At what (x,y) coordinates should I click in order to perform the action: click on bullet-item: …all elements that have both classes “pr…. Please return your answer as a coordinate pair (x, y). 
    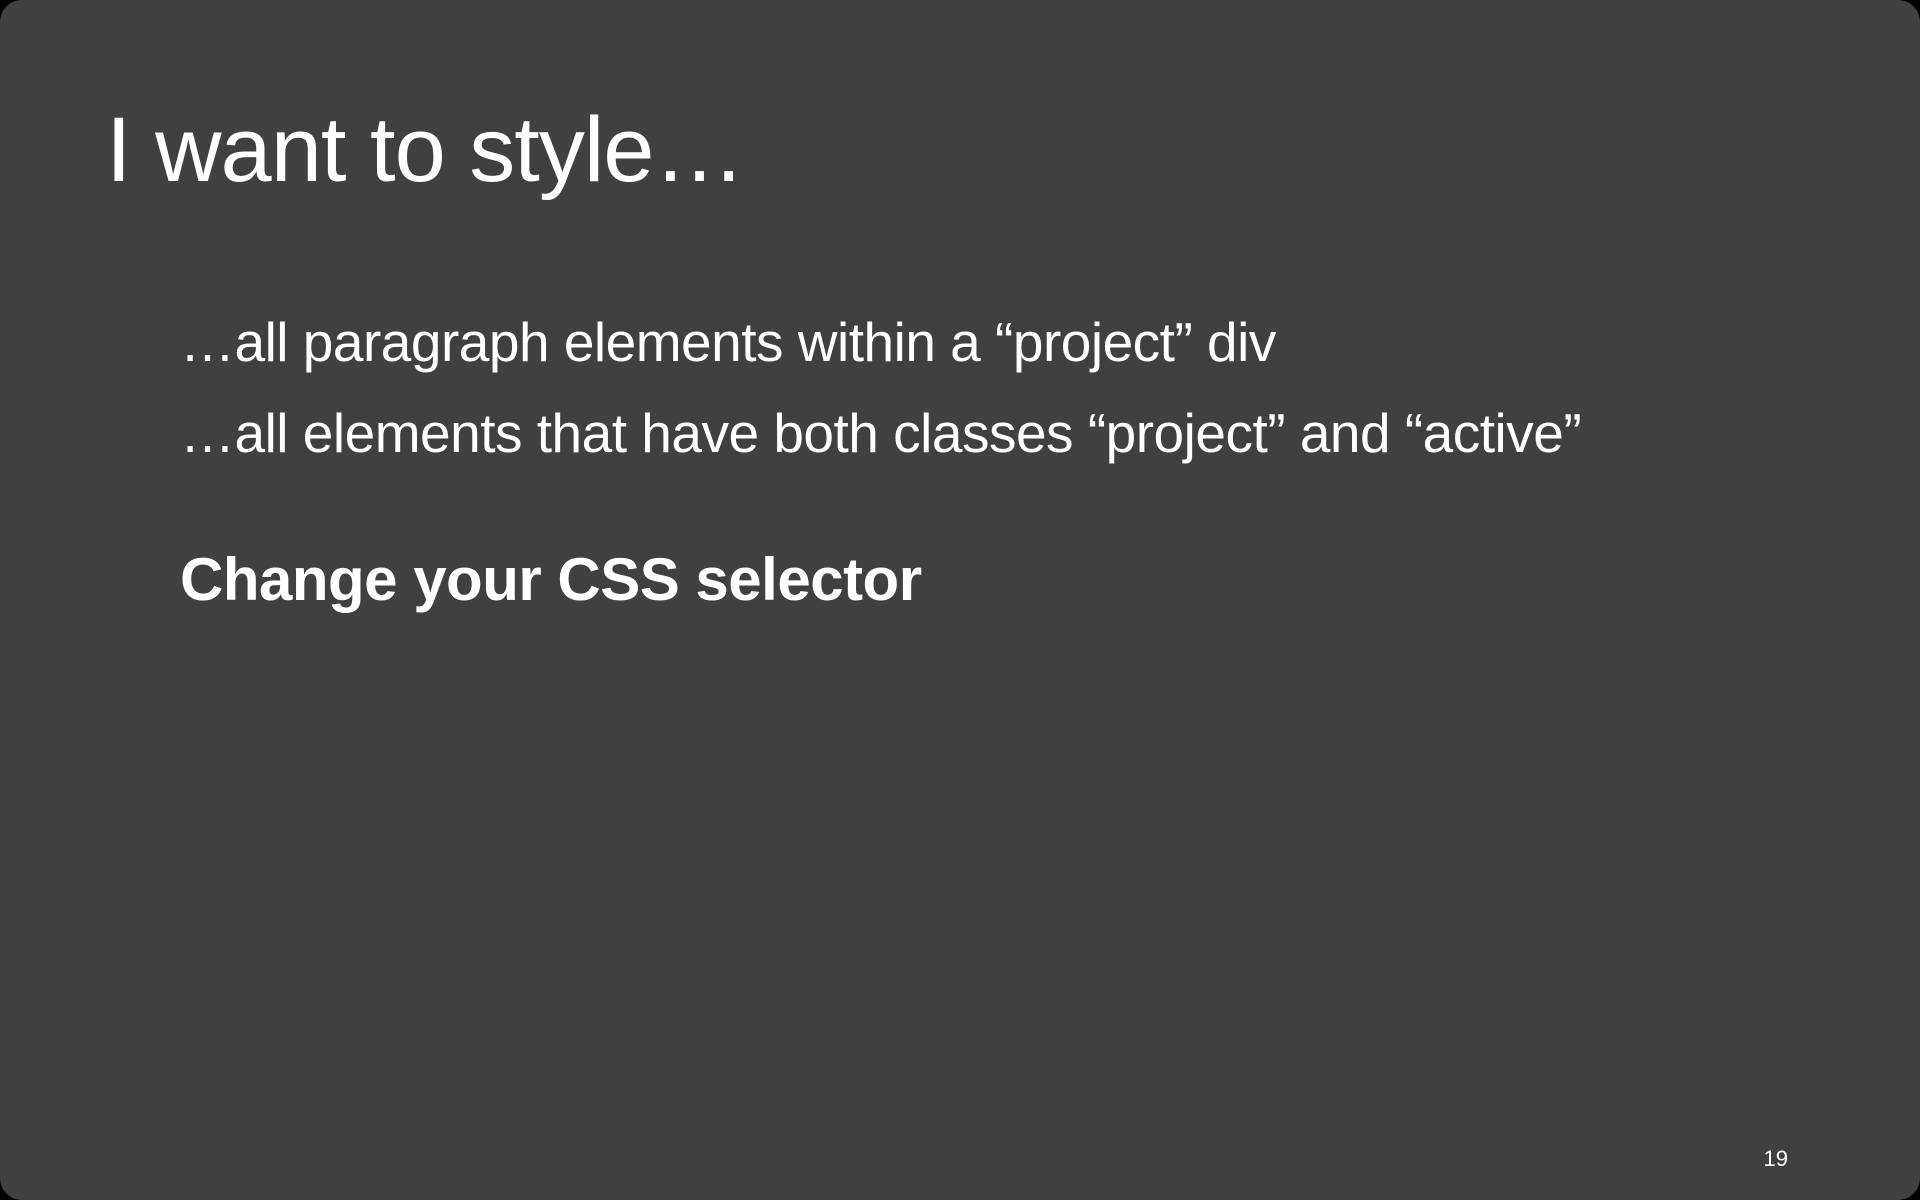
    Looking at the image, I should click on (881, 433).